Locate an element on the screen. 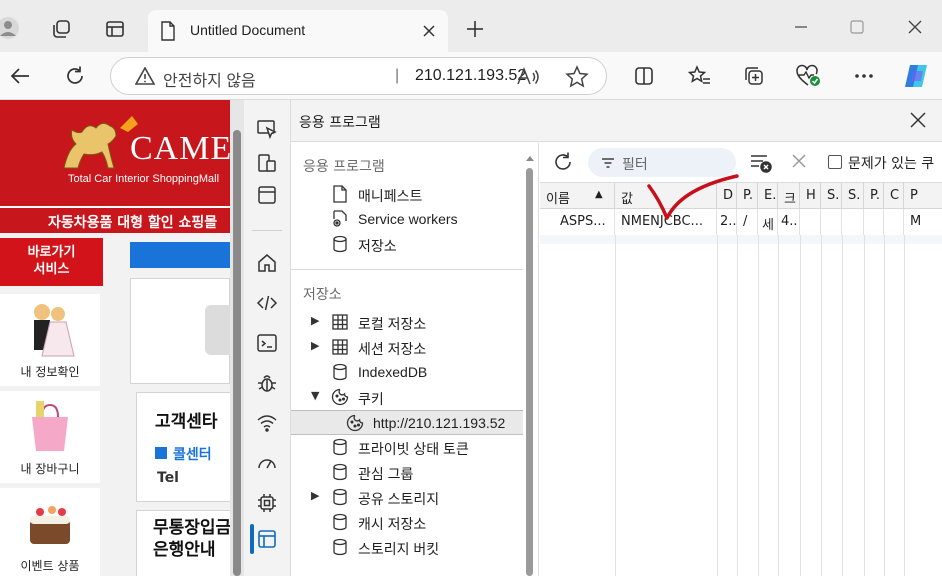 This screenshot has width=942, height=576. column-header-path: P. is located at coordinates (747, 196).